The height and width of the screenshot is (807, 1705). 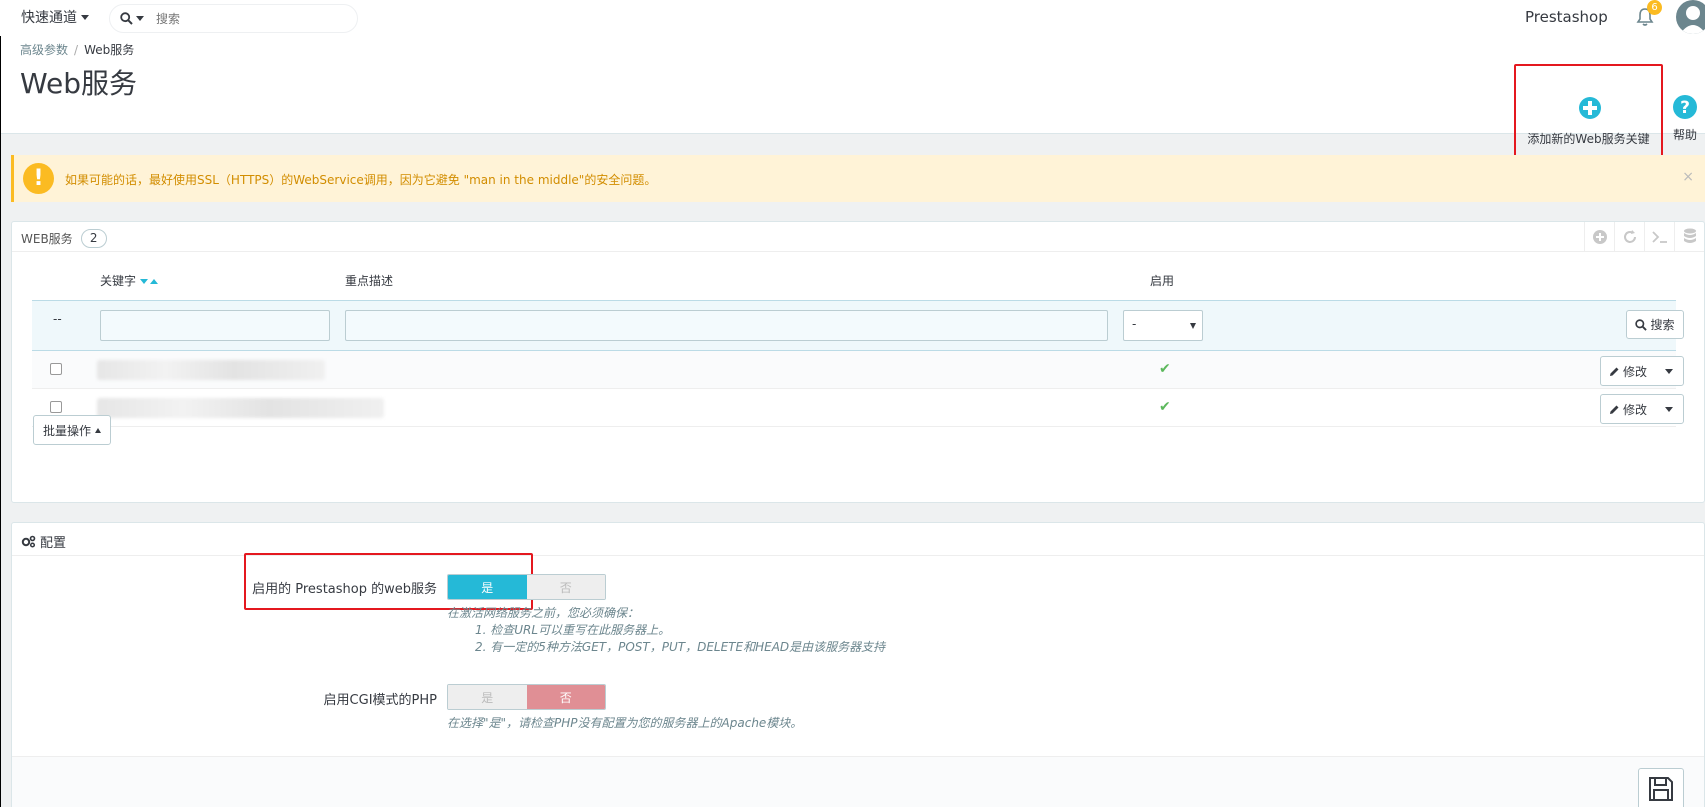 I want to click on webservice-enable-switch: 是 否, so click(x=526, y=587).